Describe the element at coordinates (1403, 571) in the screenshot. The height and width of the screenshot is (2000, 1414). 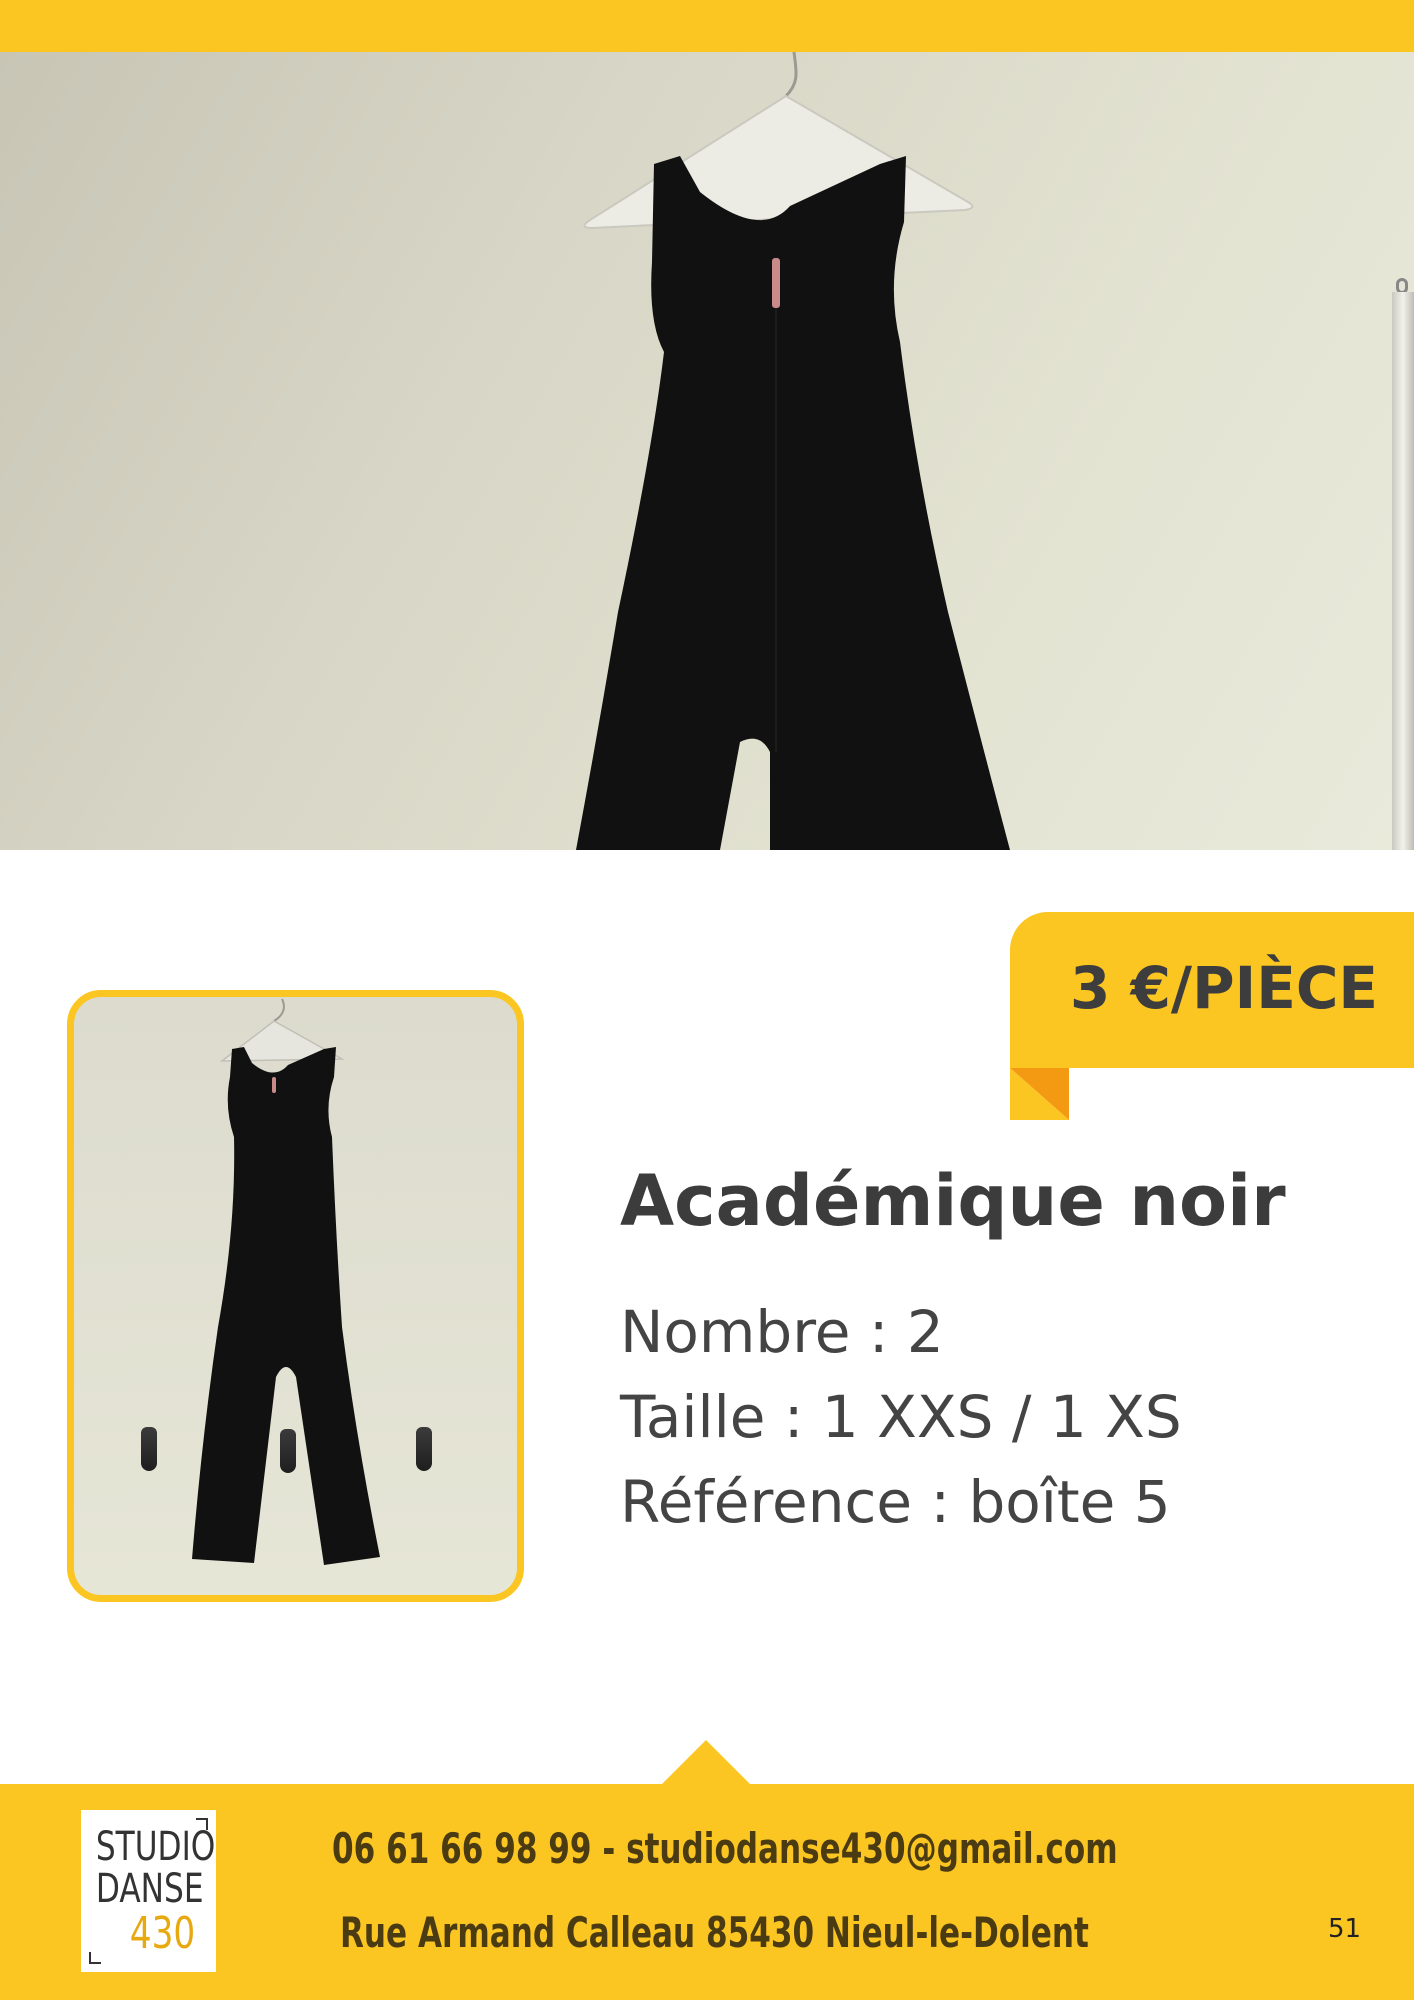
I see `mirror-frame` at that location.